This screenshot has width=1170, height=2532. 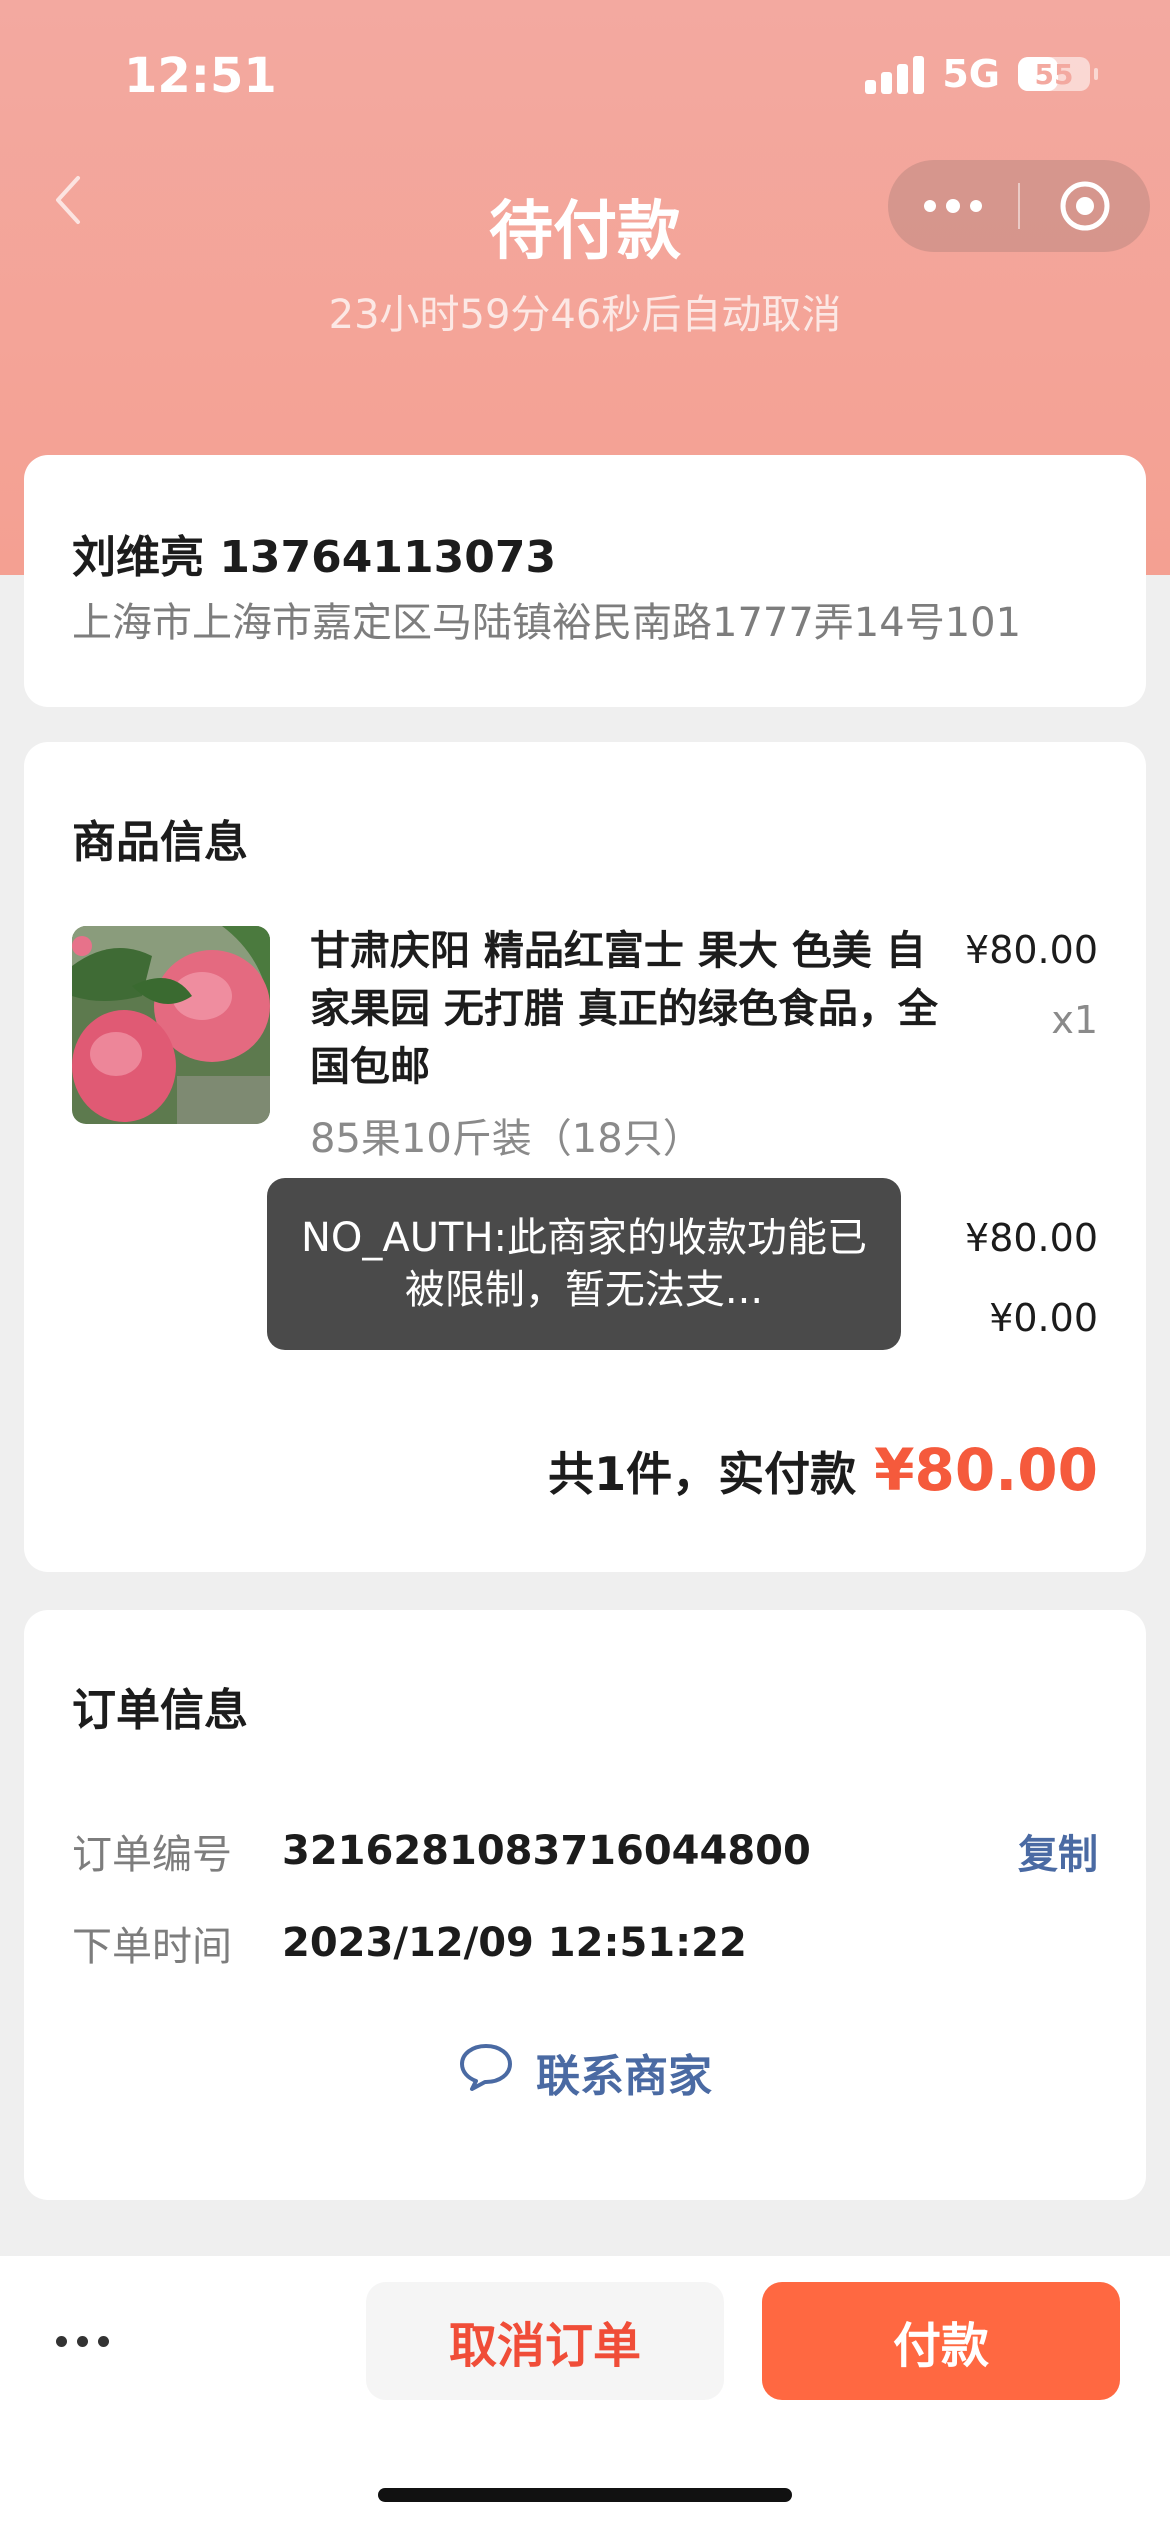 What do you see at coordinates (545, 2341) in the screenshot?
I see `cancel-order-button: 取消订单` at bounding box center [545, 2341].